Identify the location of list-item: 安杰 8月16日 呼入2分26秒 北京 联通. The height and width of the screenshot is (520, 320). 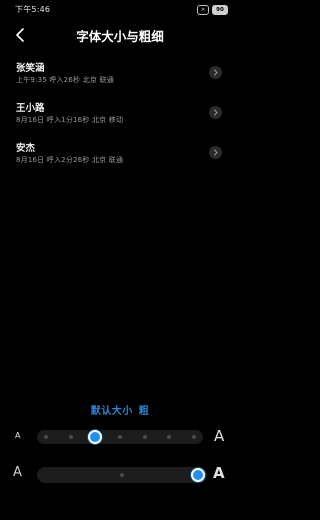
(120, 160).